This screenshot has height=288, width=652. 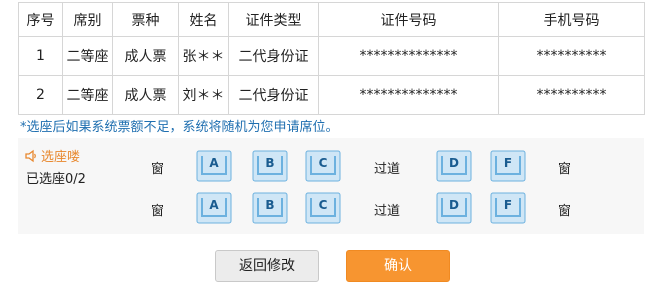 What do you see at coordinates (273, 19) in the screenshot?
I see `col-header-id-type: 证件类型` at bounding box center [273, 19].